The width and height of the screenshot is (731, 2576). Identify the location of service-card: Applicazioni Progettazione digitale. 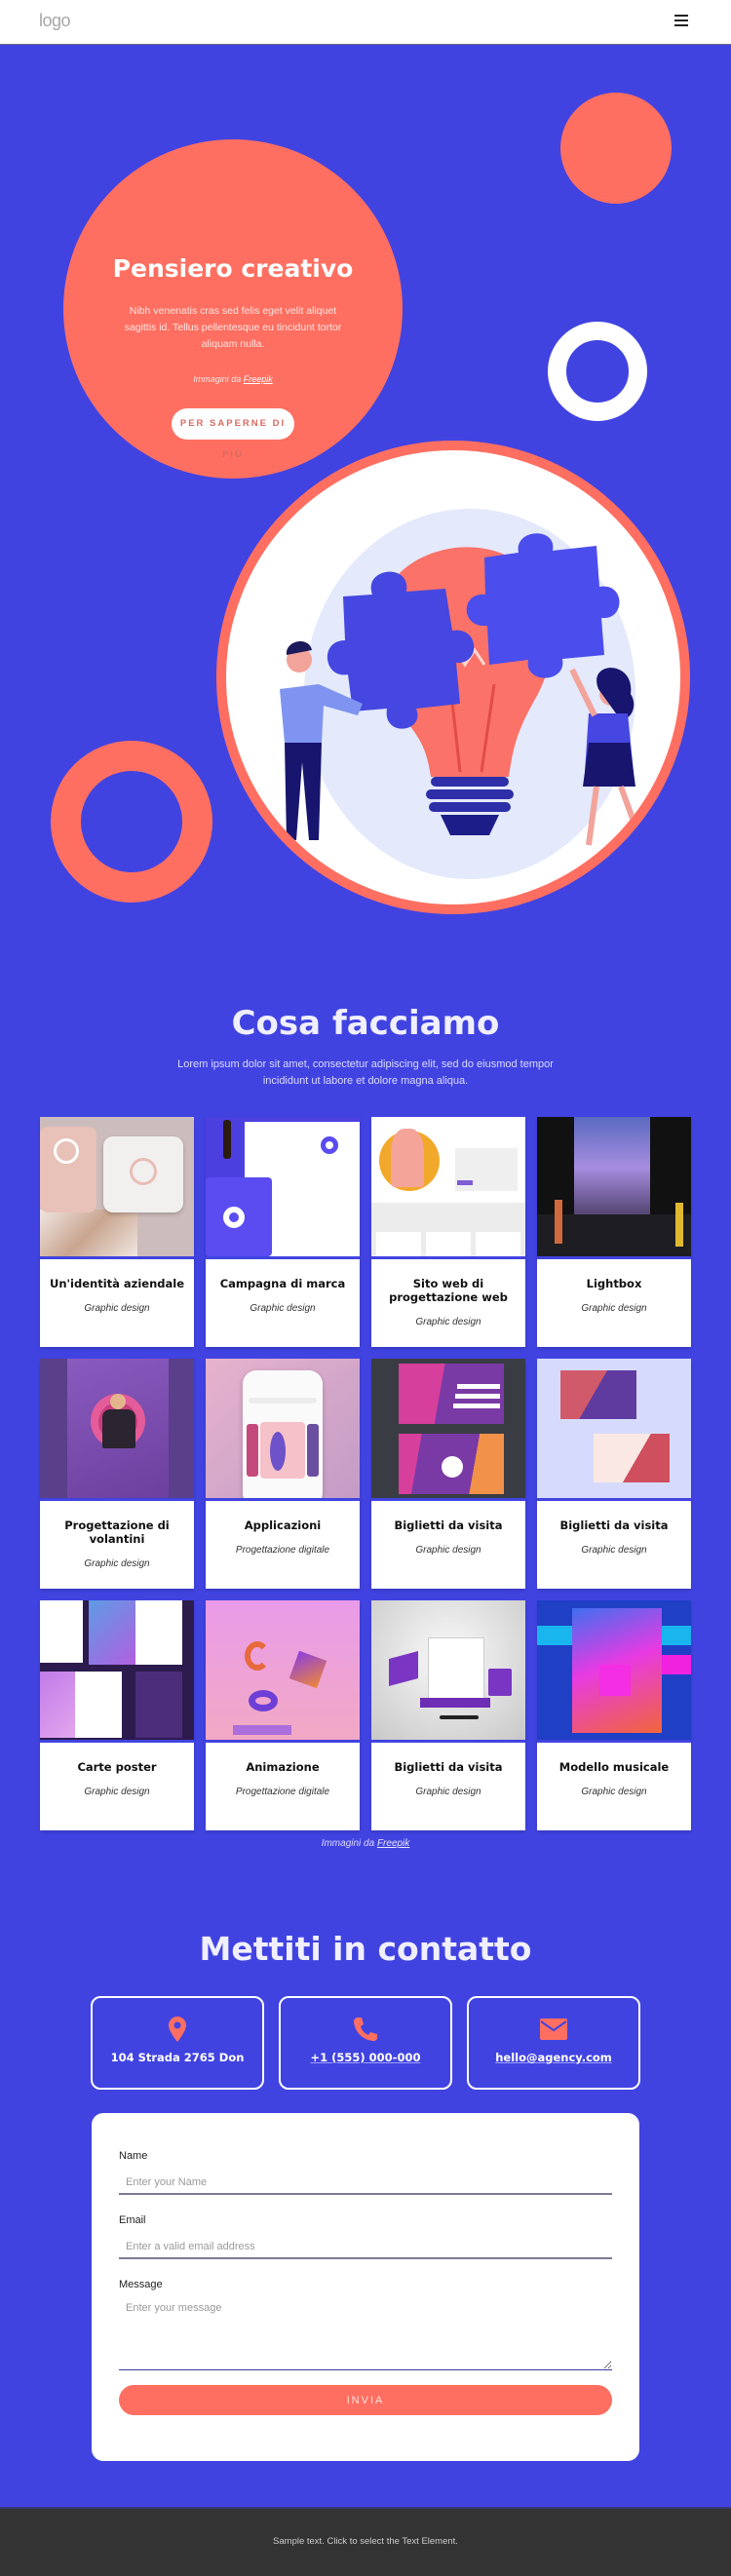
(283, 1474).